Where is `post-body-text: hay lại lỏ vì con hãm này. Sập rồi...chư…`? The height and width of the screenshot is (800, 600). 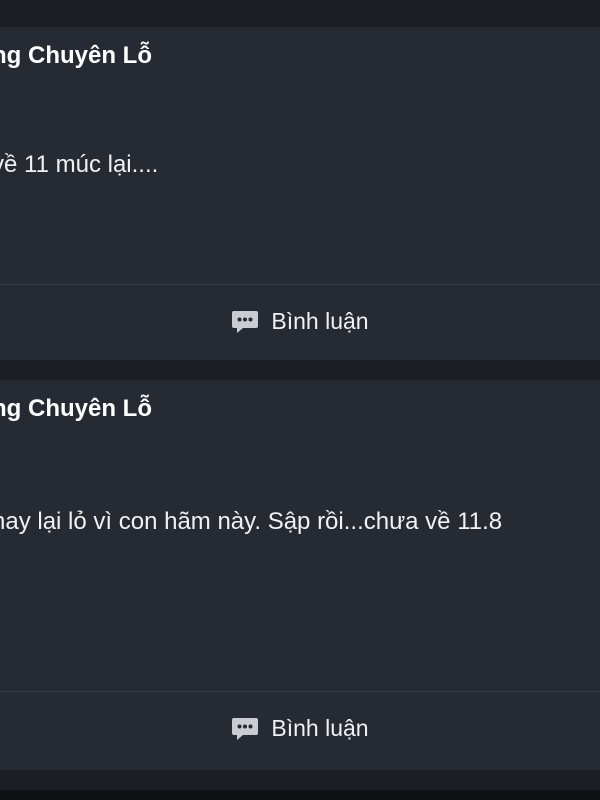 post-body-text: hay lại lỏ vì con hãm này. Sập rồi...chư… is located at coordinates (251, 521).